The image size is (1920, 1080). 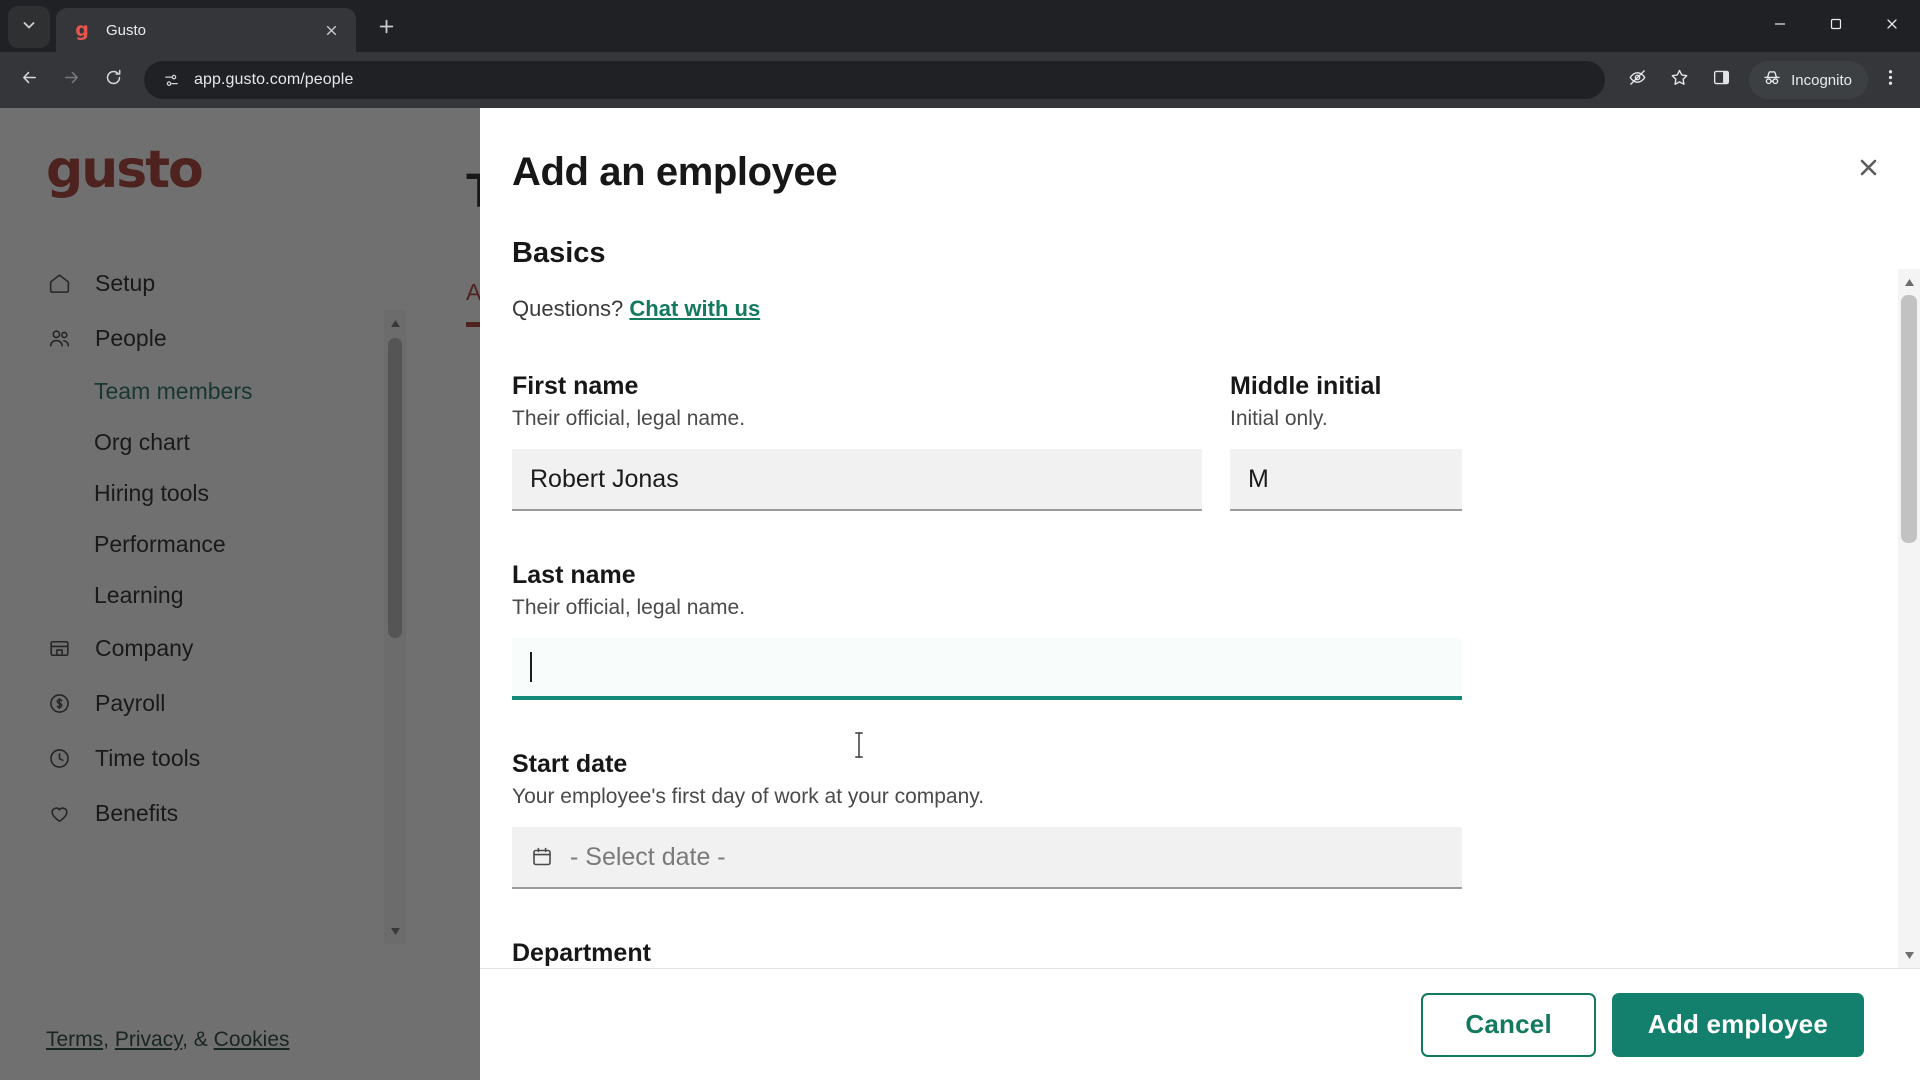 I want to click on new-tab-button, so click(x=386, y=29).